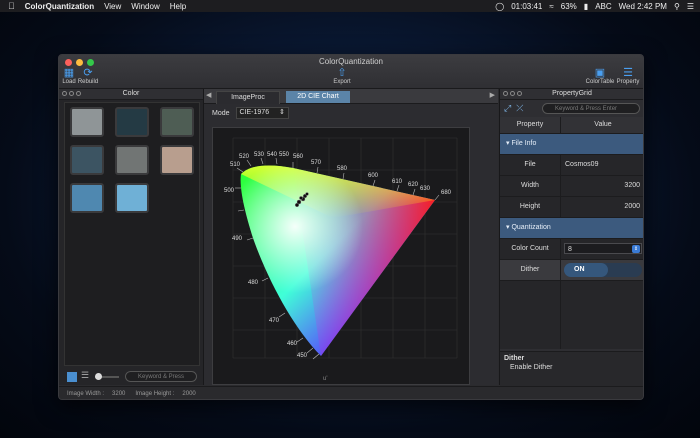 The width and height of the screenshot is (700, 438). I want to click on description-text: Enable Dither, so click(531, 367).